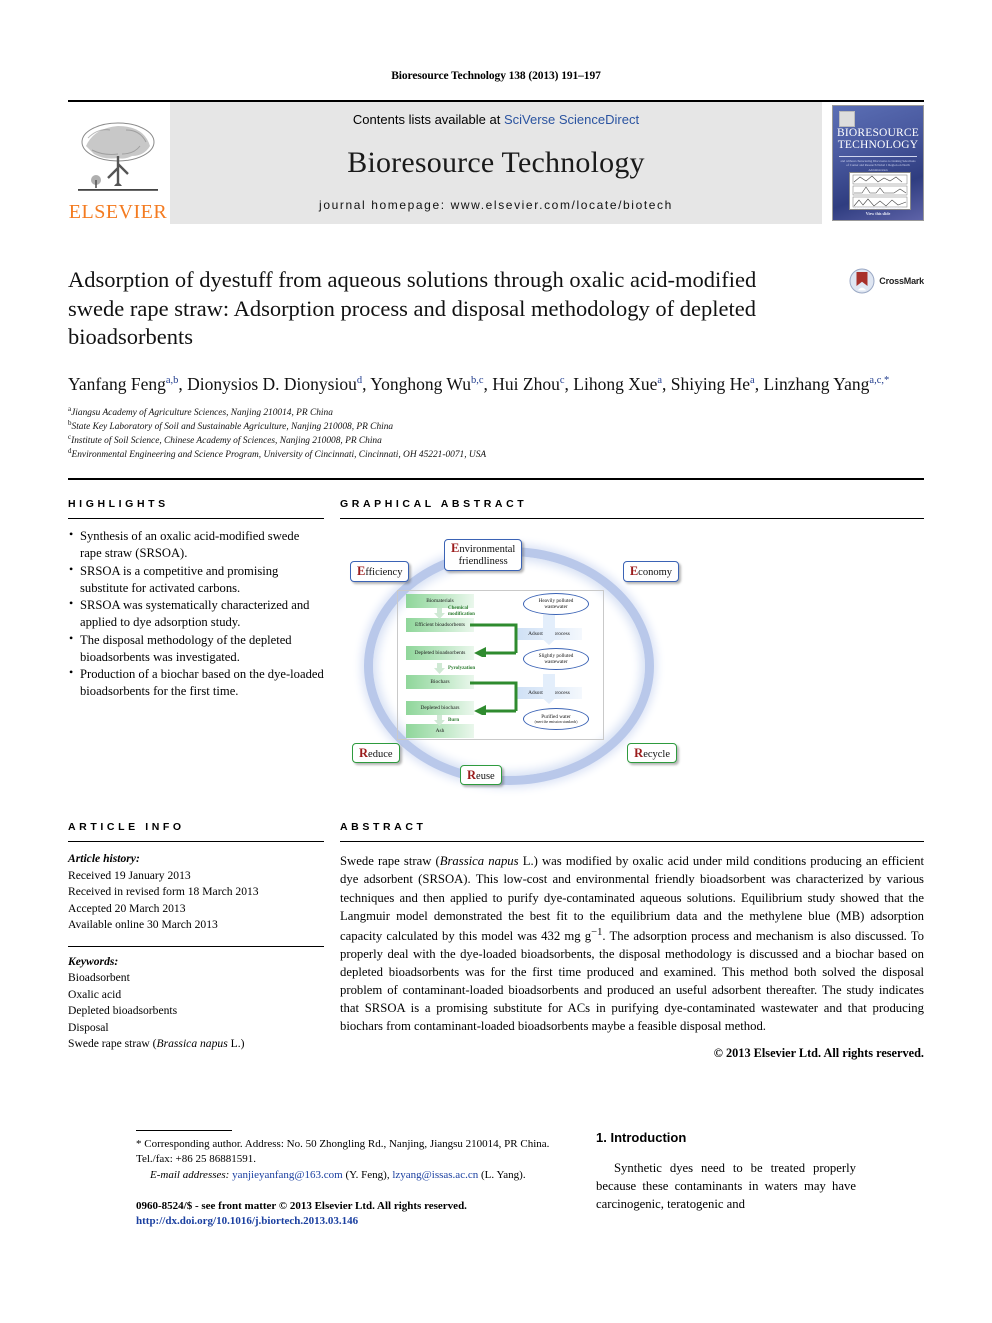  Describe the element at coordinates (118, 504) in the screenshot. I see `highlights-heading: HIGHLIGHTS` at that location.